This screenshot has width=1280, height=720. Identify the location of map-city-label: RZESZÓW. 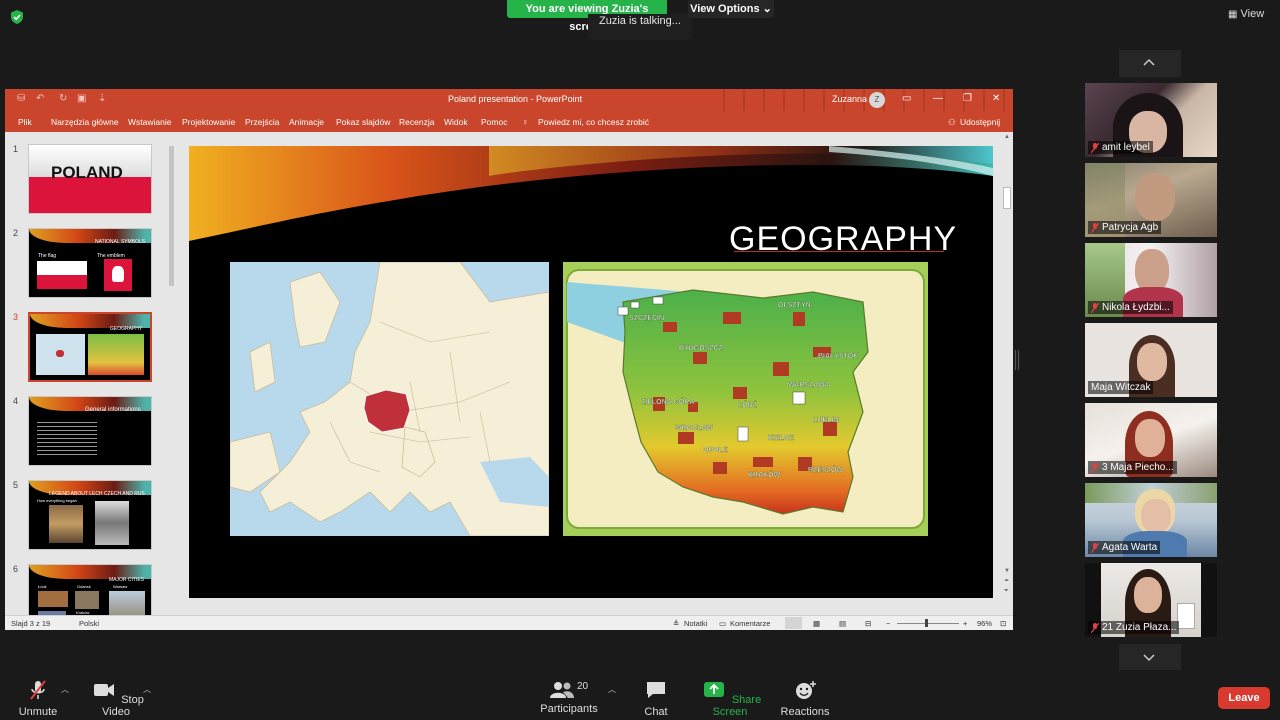
(825, 469).